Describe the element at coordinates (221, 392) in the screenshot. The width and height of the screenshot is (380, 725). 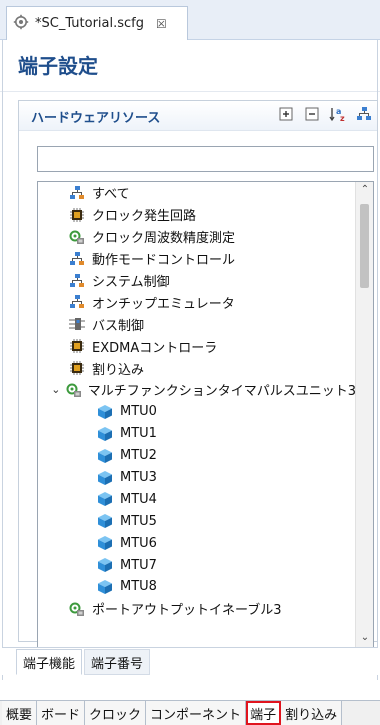
I see `tree-item-label: マルチファンクションタイマパルスユニット3` at that location.